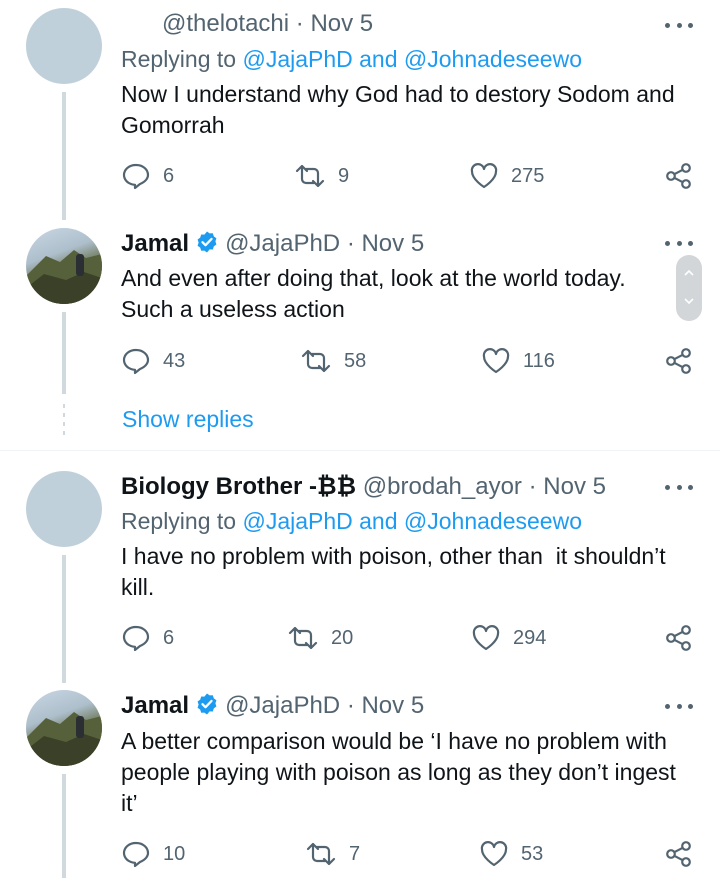  What do you see at coordinates (528, 175) in the screenshot?
I see `like-count: 275` at bounding box center [528, 175].